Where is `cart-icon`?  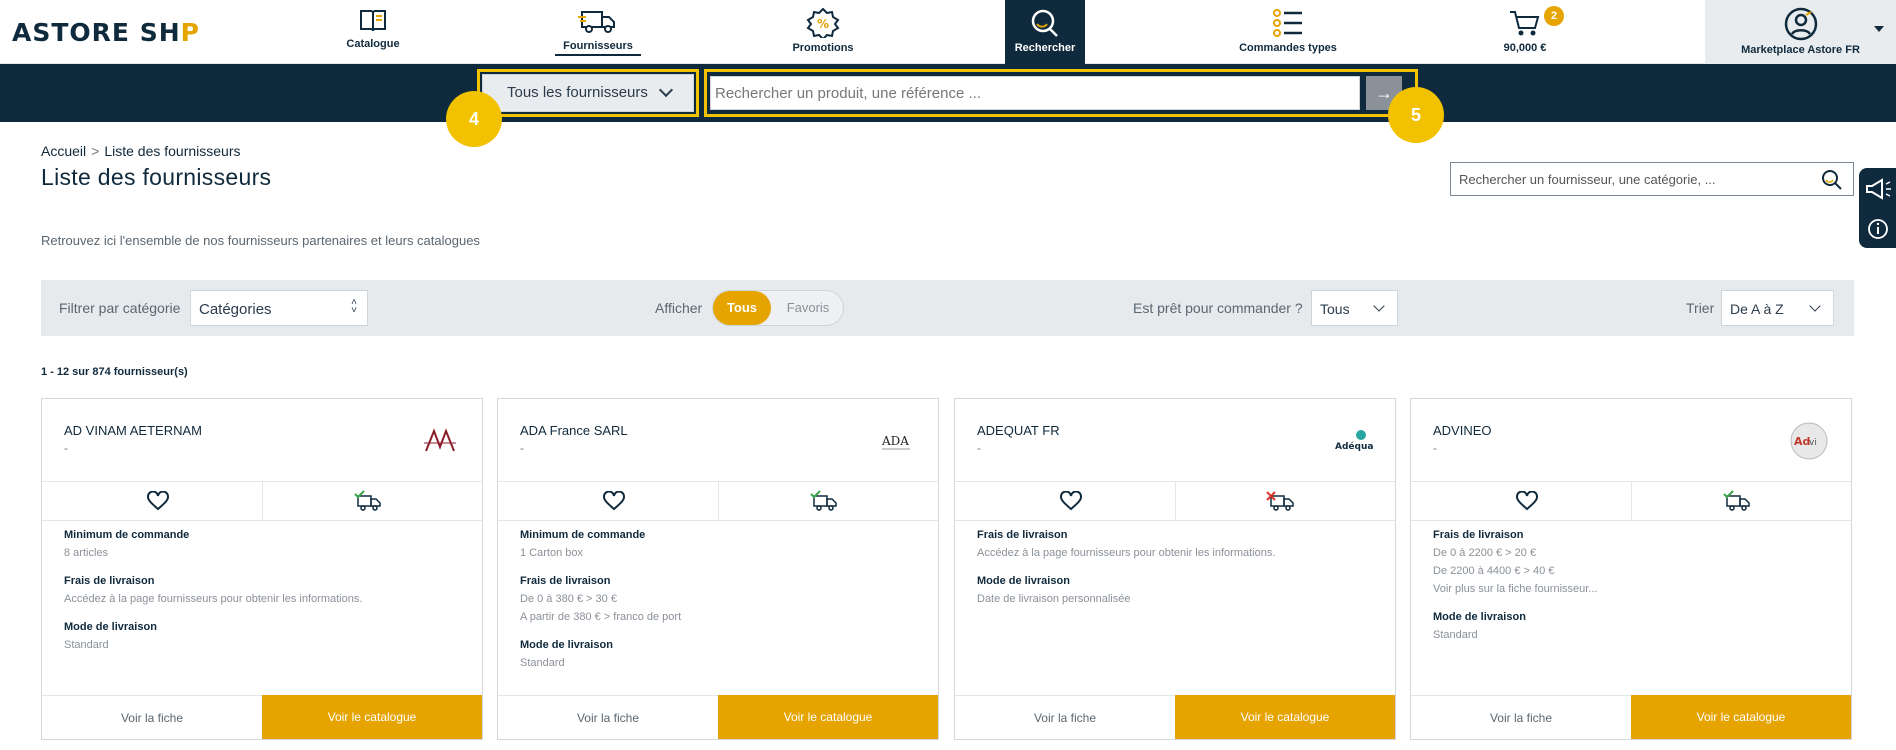
cart-icon is located at coordinates (1525, 23).